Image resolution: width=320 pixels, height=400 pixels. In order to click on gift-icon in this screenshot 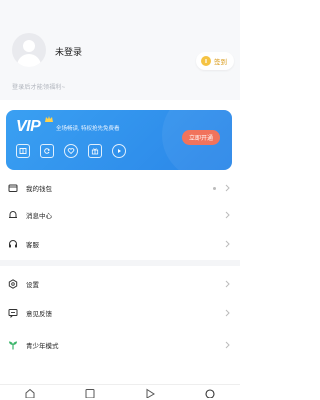, I will do `click(95, 151)`.